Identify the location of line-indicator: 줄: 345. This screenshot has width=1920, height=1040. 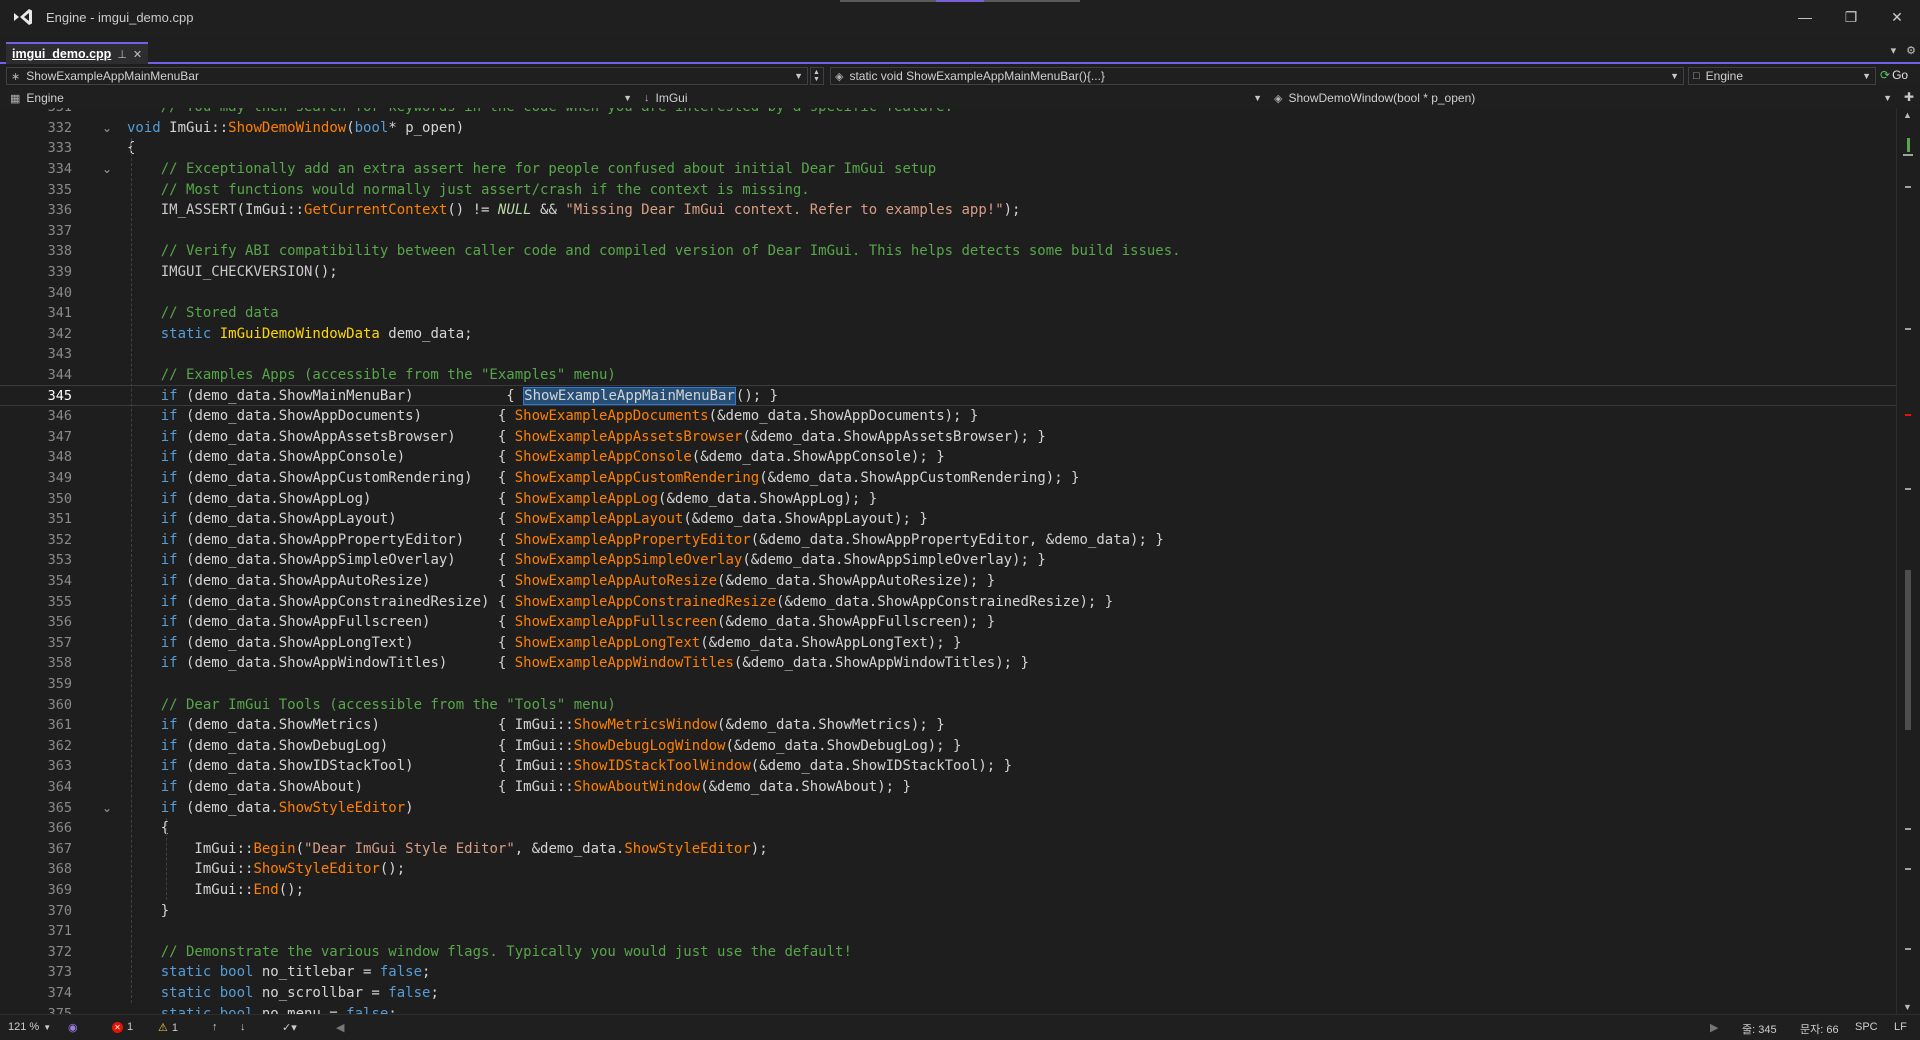
(1759, 1029).